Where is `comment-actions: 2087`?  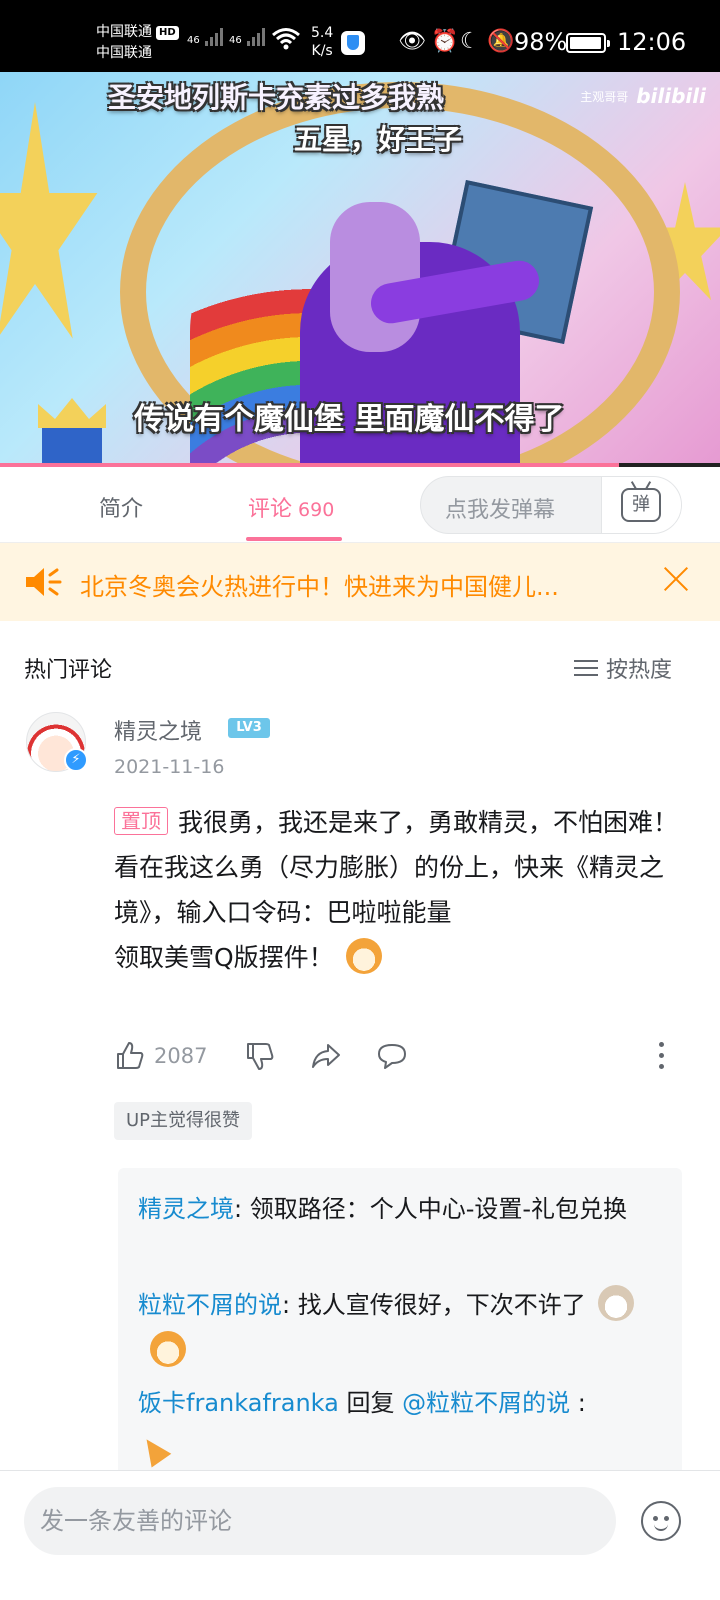
comment-actions: 2087 is located at coordinates (399, 1056).